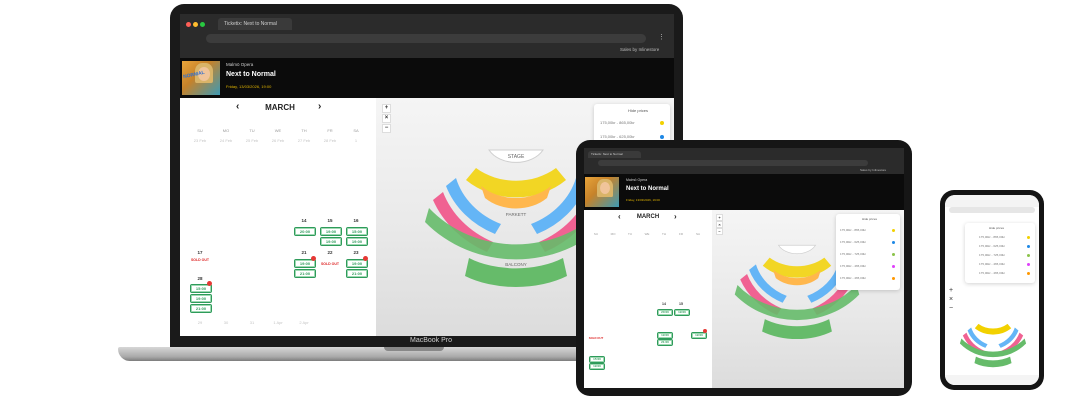 The image size is (1072, 400). I want to click on phone-address-bar, so click(992, 210).